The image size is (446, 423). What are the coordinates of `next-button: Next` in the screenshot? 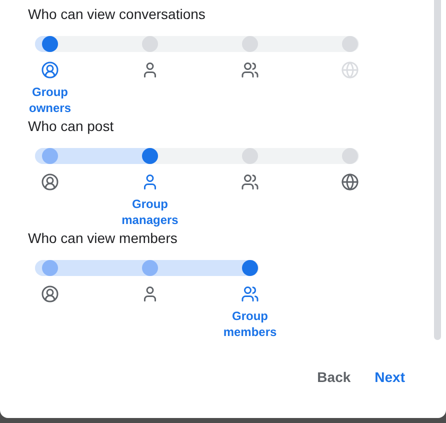 It's located at (389, 377).